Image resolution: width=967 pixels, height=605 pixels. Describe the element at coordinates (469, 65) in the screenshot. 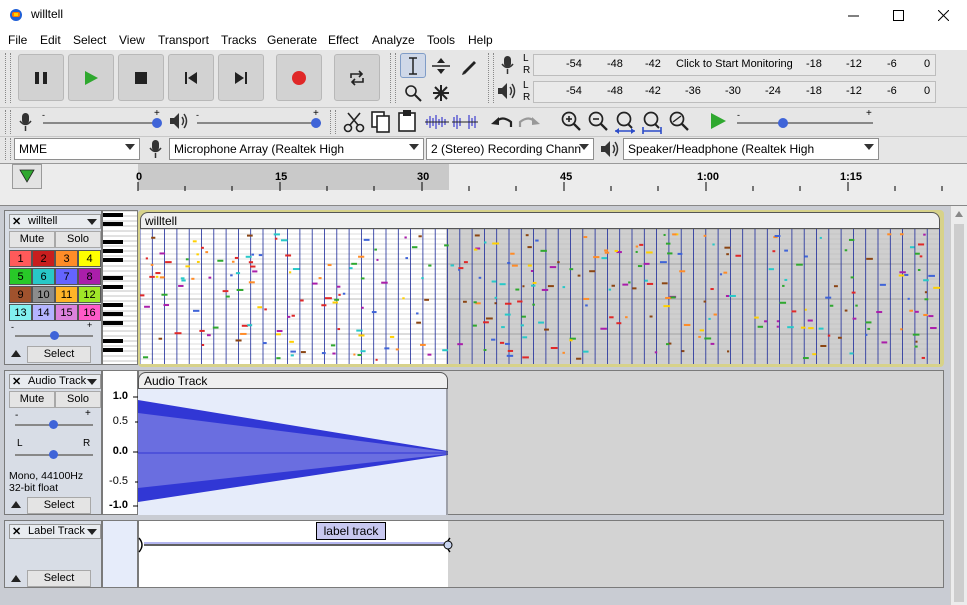

I see `draw-tool-button` at that location.